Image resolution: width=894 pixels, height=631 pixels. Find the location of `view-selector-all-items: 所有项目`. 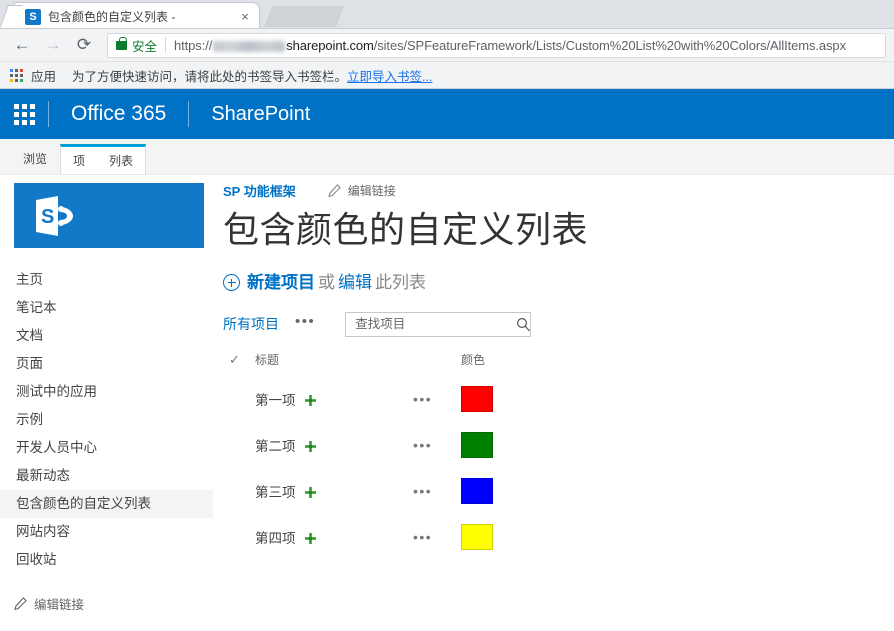

view-selector-all-items: 所有项目 is located at coordinates (251, 324).